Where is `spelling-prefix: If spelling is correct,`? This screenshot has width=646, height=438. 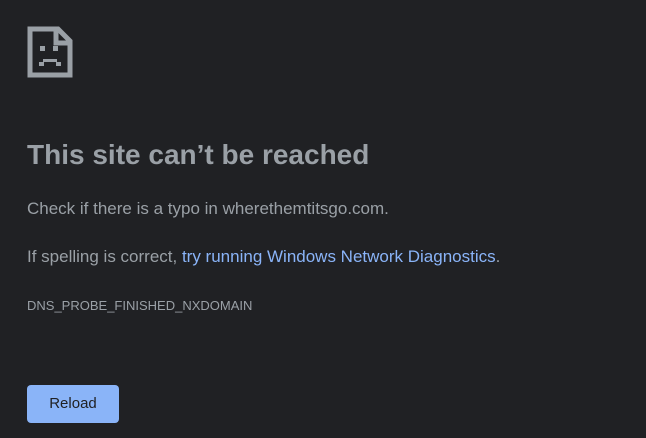 spelling-prefix: If spelling is correct, is located at coordinates (104, 256).